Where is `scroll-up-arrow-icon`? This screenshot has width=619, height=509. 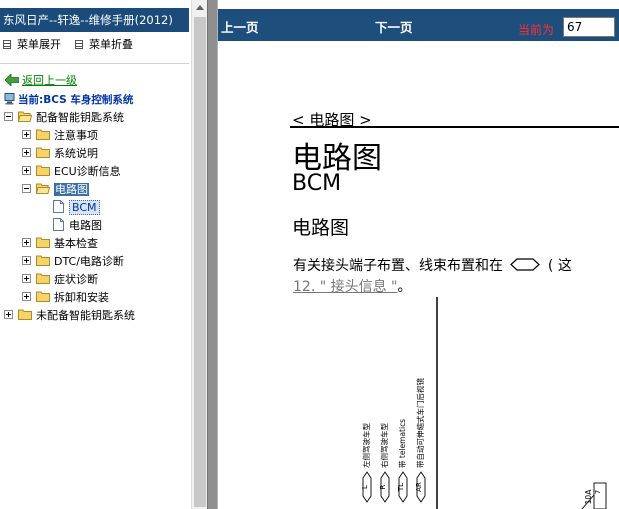
scroll-up-arrow-icon is located at coordinates (200, 7).